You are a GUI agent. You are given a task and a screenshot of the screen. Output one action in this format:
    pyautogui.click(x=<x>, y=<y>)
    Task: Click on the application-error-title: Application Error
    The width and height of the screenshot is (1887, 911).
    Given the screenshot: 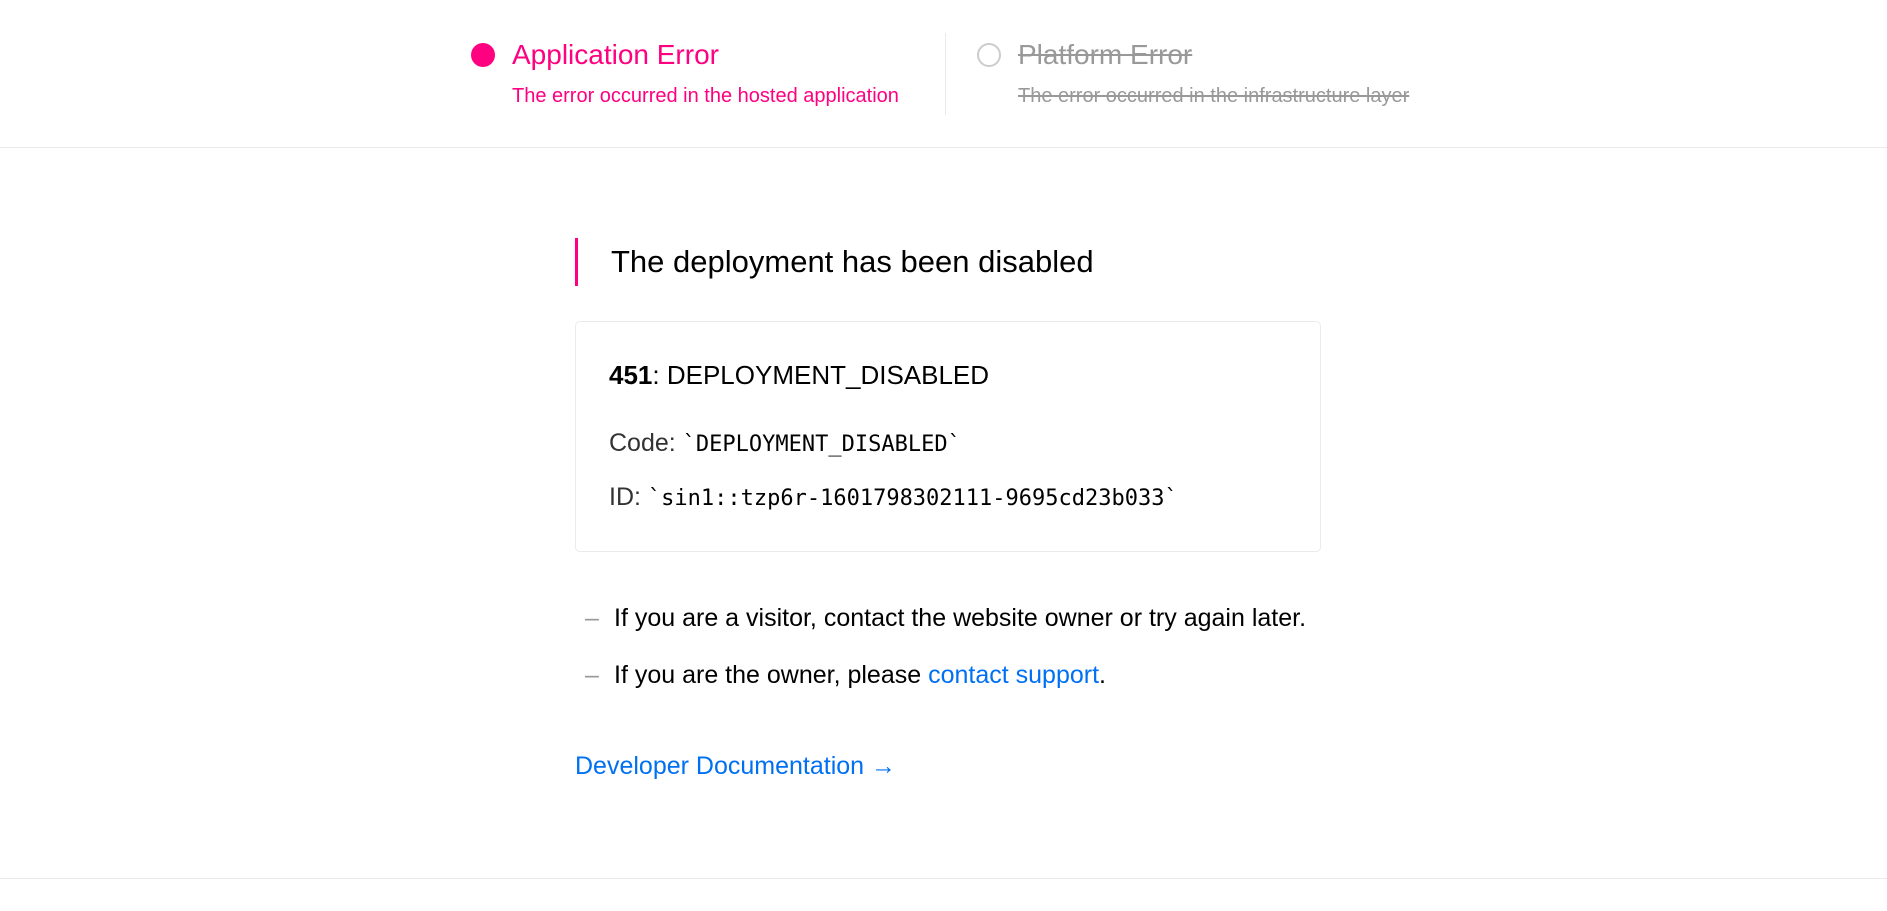 What is the action you would take?
    pyautogui.click(x=615, y=54)
    